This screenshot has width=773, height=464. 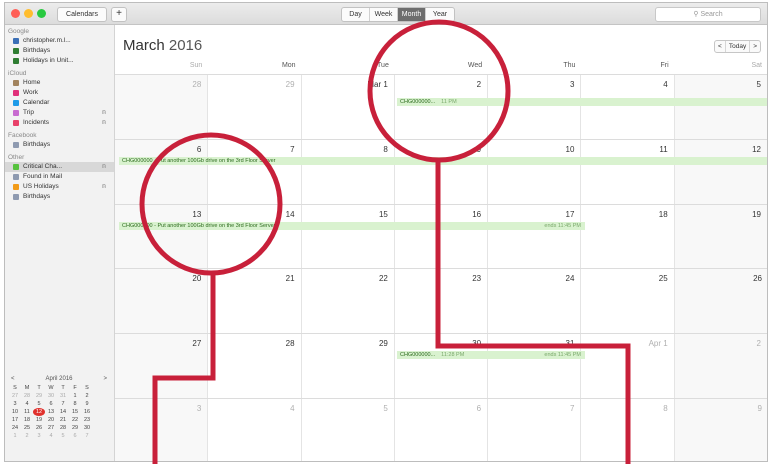 I want to click on mini-day-today: 12, so click(x=39, y=412).